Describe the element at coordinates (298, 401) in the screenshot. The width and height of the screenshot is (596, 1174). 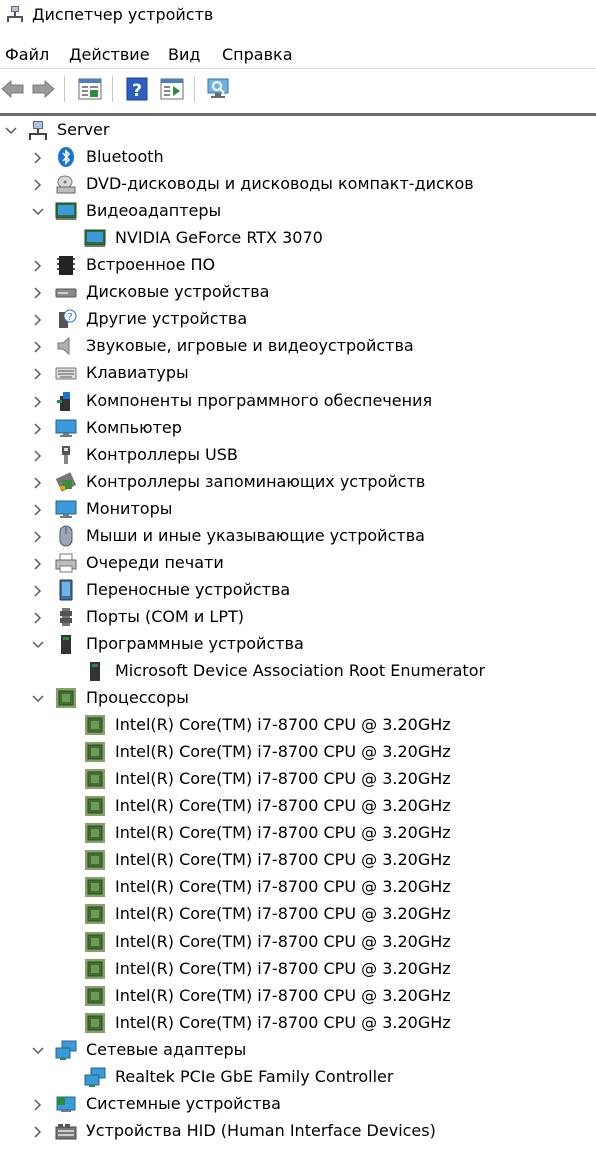
I see `tree-category: Компоненты программного обеспечения` at that location.